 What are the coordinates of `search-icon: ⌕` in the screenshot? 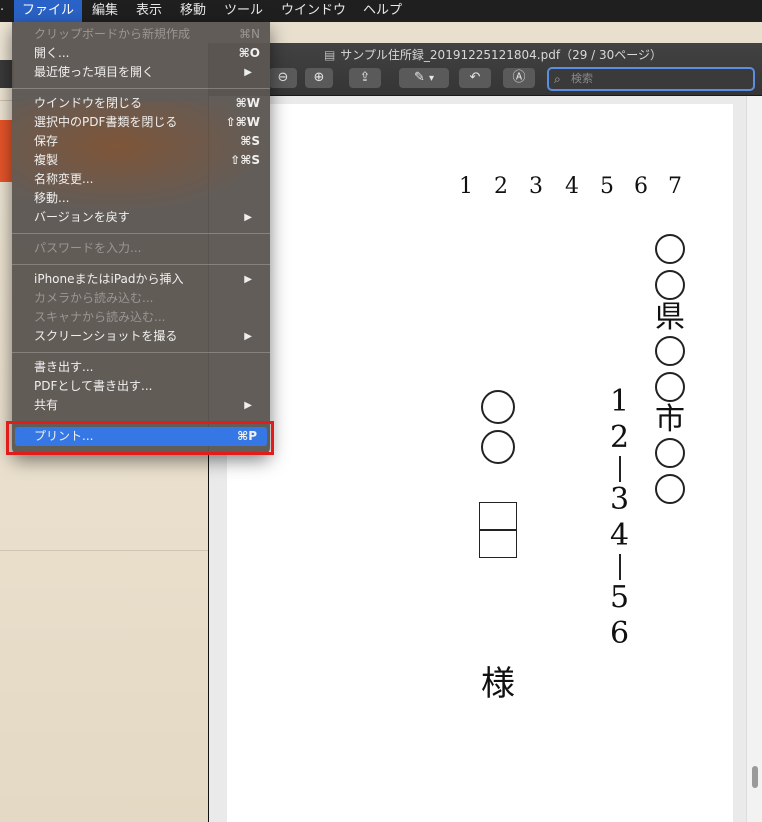 It's located at (557, 79).